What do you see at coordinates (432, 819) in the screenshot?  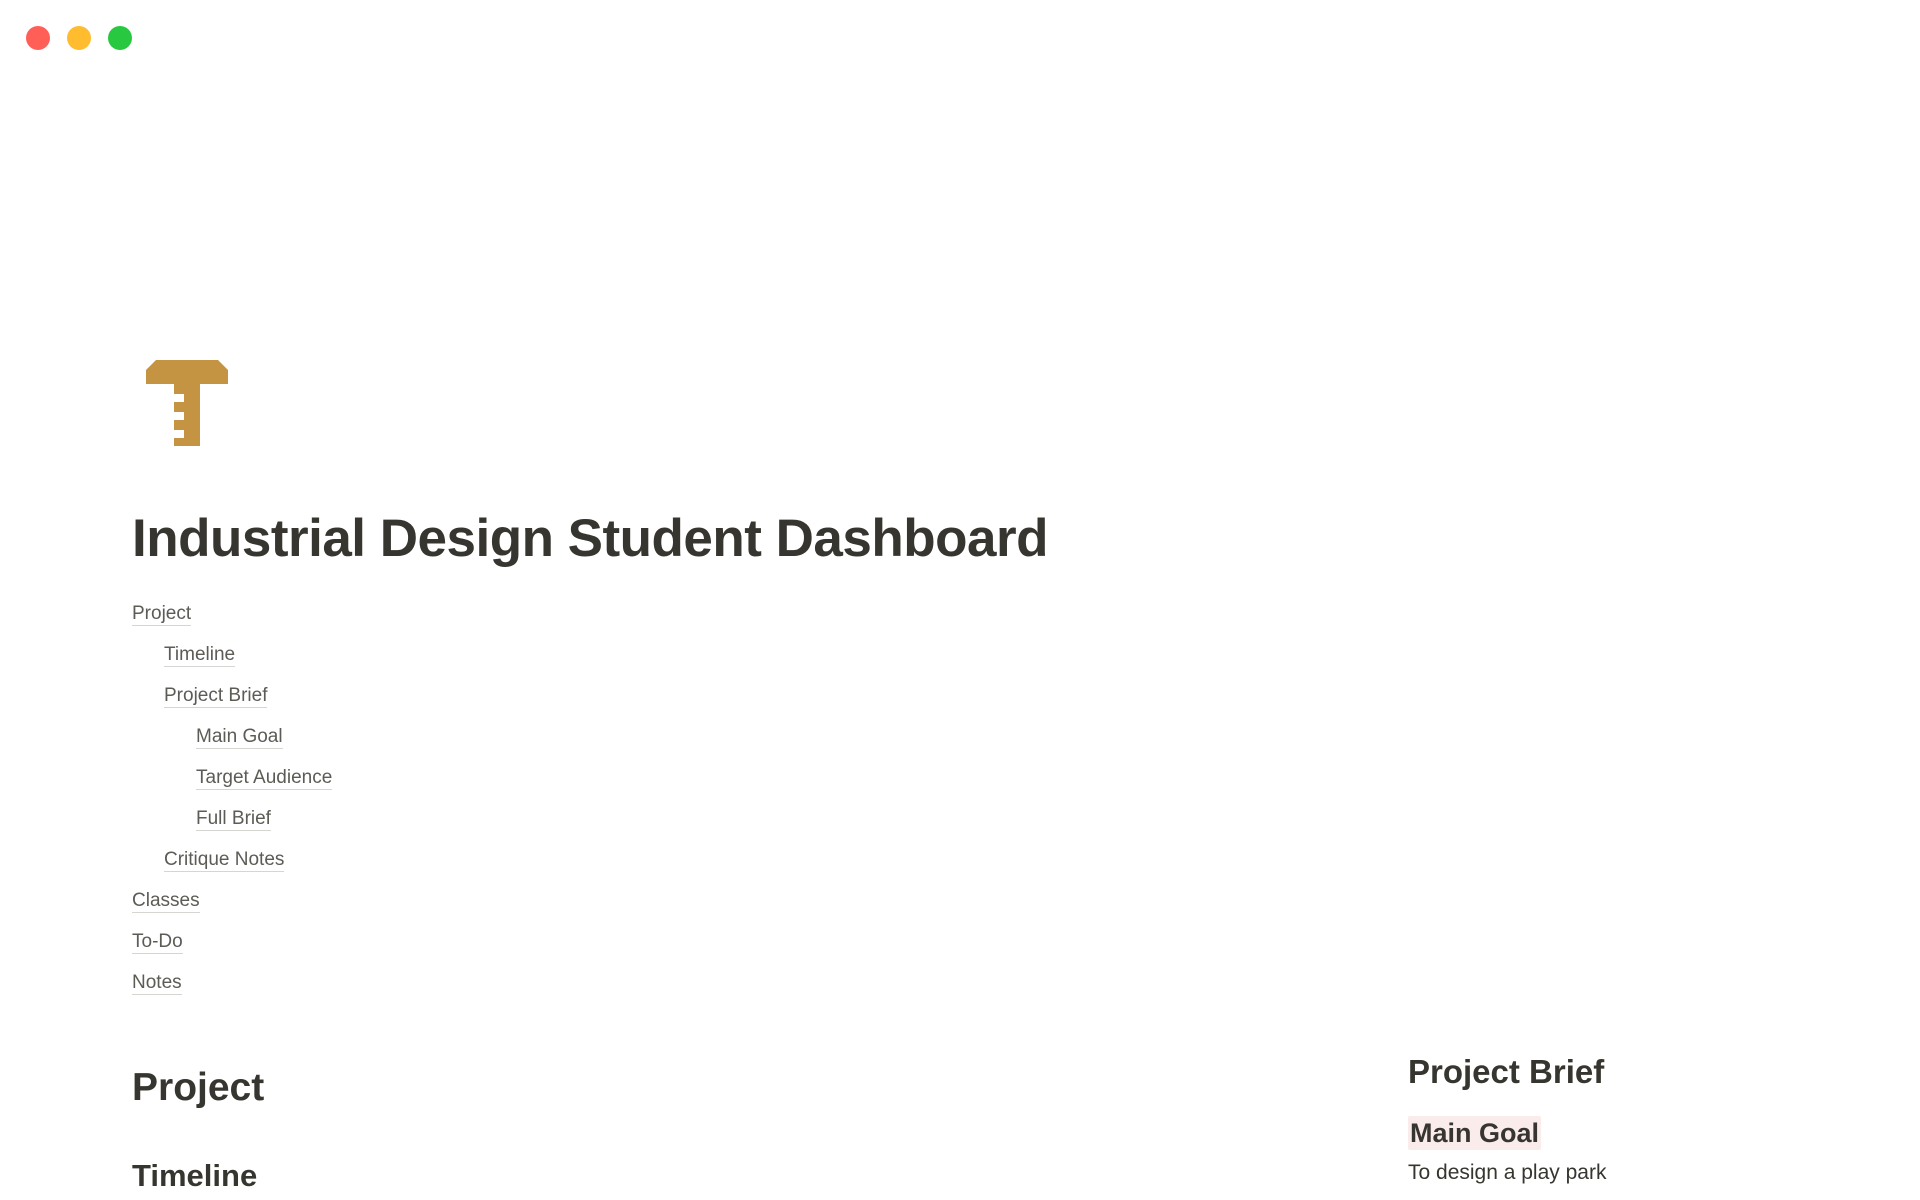 I see `toc-item-full-brief: Full Brief` at bounding box center [432, 819].